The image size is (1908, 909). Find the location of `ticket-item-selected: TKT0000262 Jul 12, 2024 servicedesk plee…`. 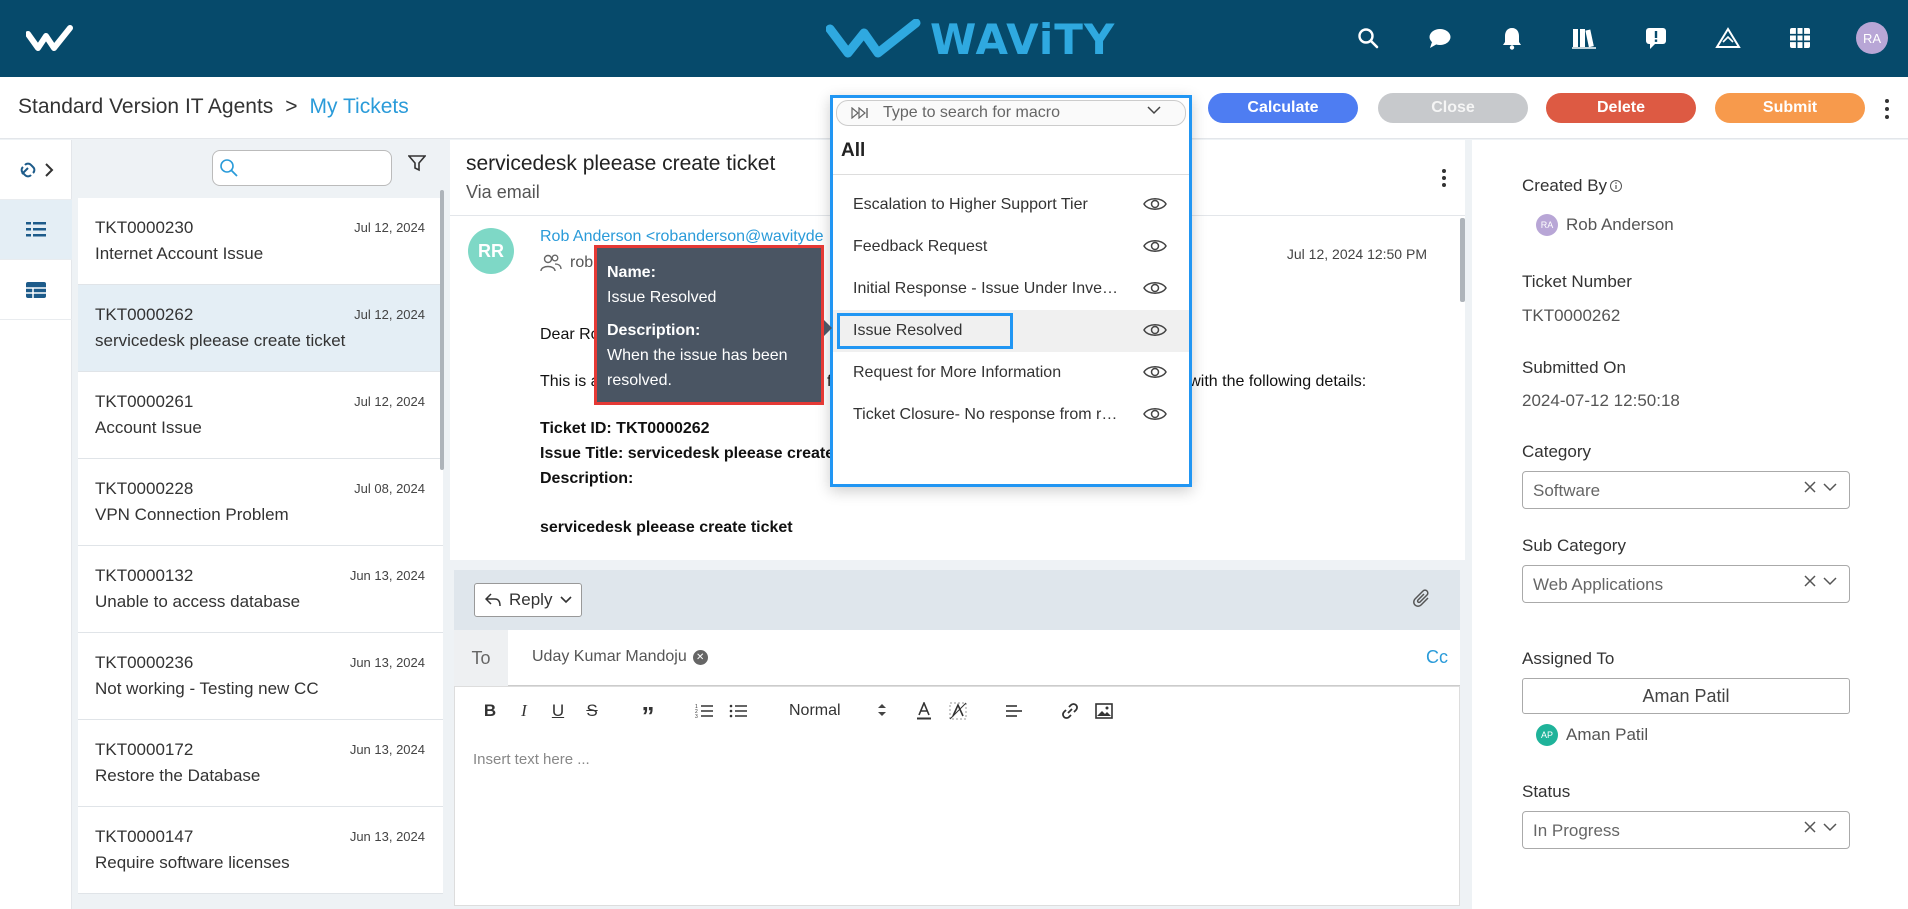

ticket-item-selected: TKT0000262 Jul 12, 2024 servicedesk plee… is located at coordinates (260, 328).